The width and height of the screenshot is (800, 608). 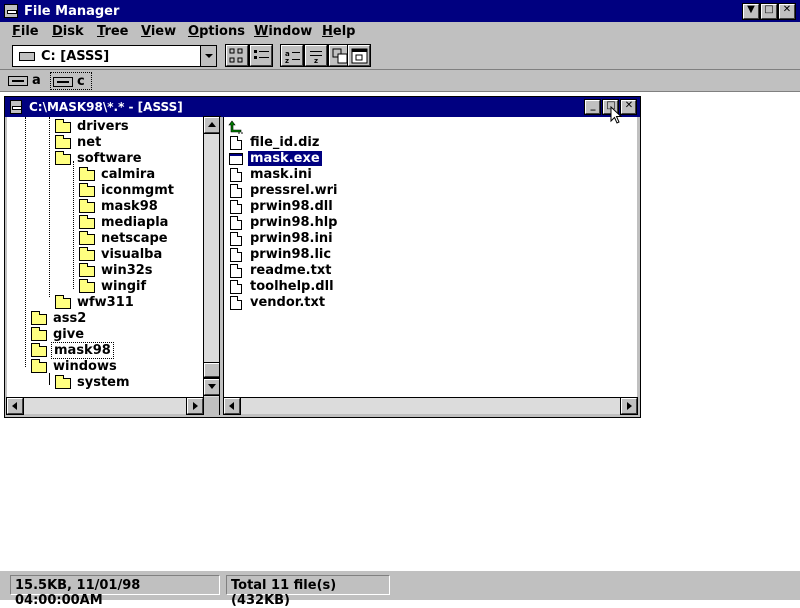 What do you see at coordinates (212, 125) in the screenshot?
I see `scroll-up-button` at bounding box center [212, 125].